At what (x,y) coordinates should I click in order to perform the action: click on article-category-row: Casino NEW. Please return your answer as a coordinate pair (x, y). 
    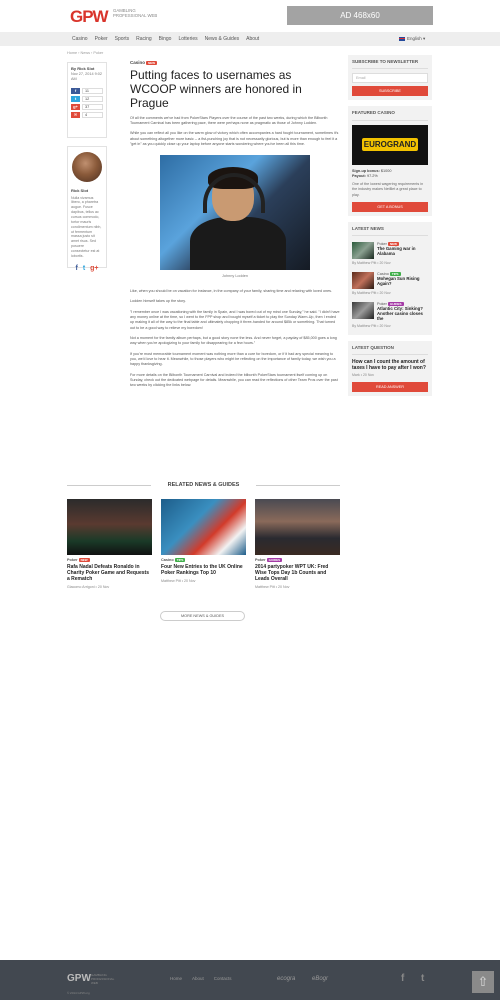
    Looking at the image, I should click on (235, 63).